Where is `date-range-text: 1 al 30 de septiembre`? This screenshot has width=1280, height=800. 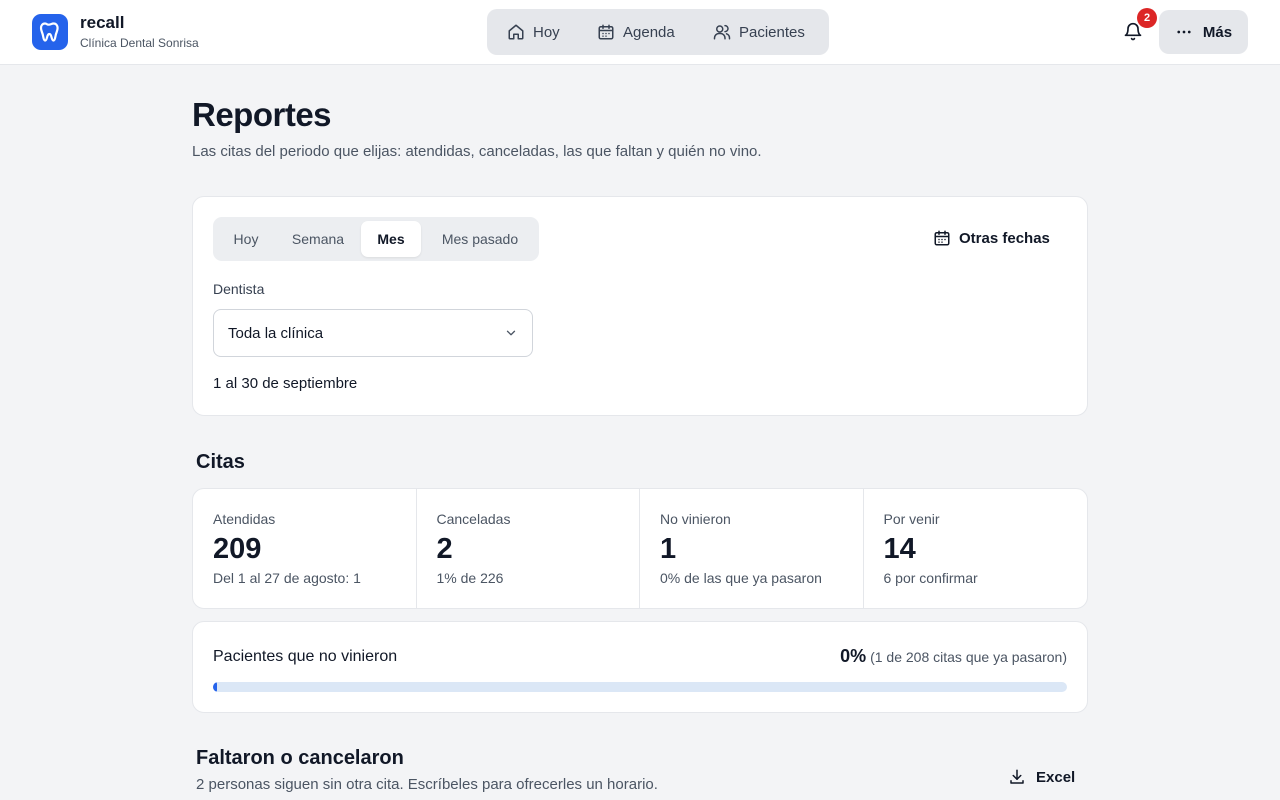 date-range-text: 1 al 30 de septiembre is located at coordinates (285, 383).